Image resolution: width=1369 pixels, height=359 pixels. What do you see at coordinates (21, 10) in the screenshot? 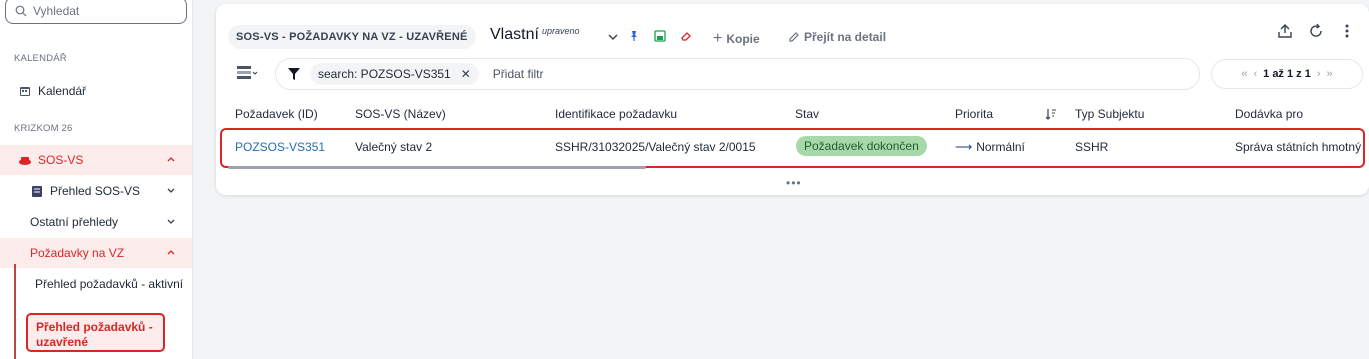
I see `search-icon` at bounding box center [21, 10].